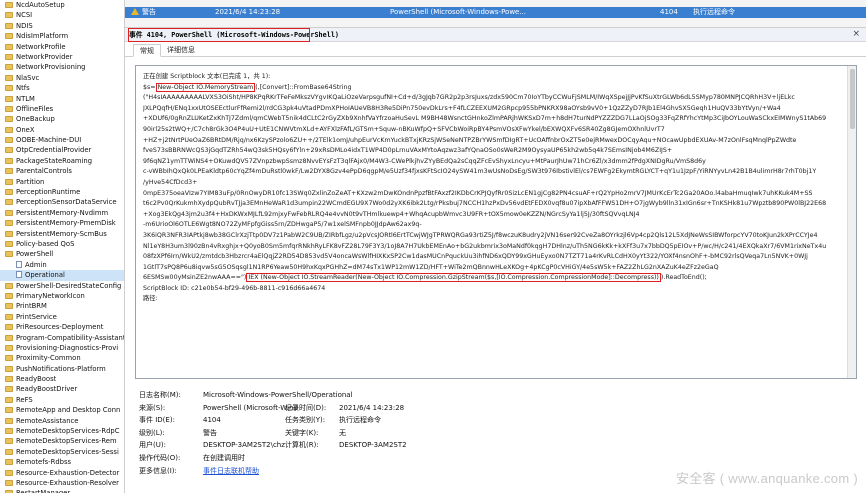  Describe the element at coordinates (62, 389) in the screenshot. I see `tree-item: ReadyBoostDriver` at that location.